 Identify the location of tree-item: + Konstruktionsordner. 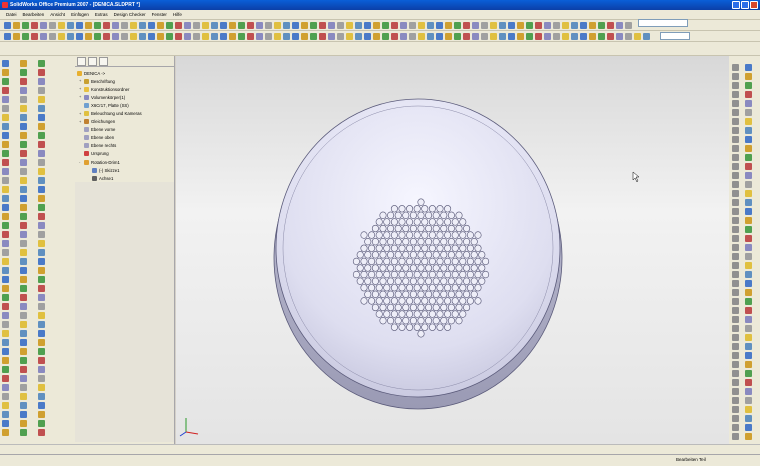
(125, 89).